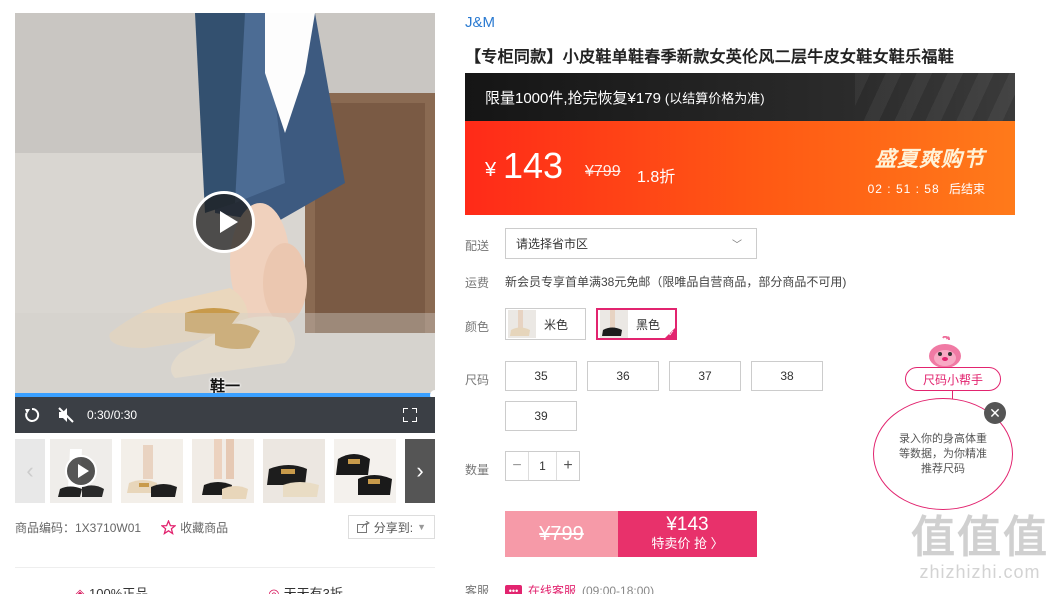 This screenshot has width=1057, height=594. What do you see at coordinates (533, 165) in the screenshot?
I see `current-price: 143` at bounding box center [533, 165].